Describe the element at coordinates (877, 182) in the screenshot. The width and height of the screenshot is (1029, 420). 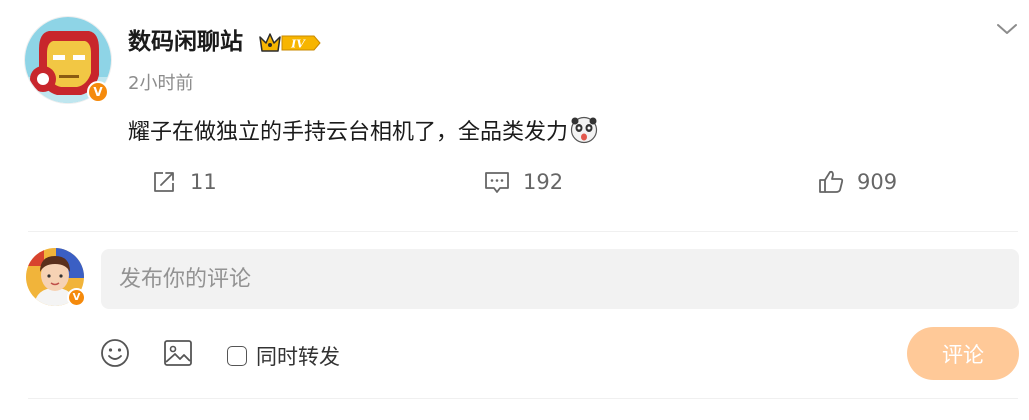
I see `like-count: 909` at that location.